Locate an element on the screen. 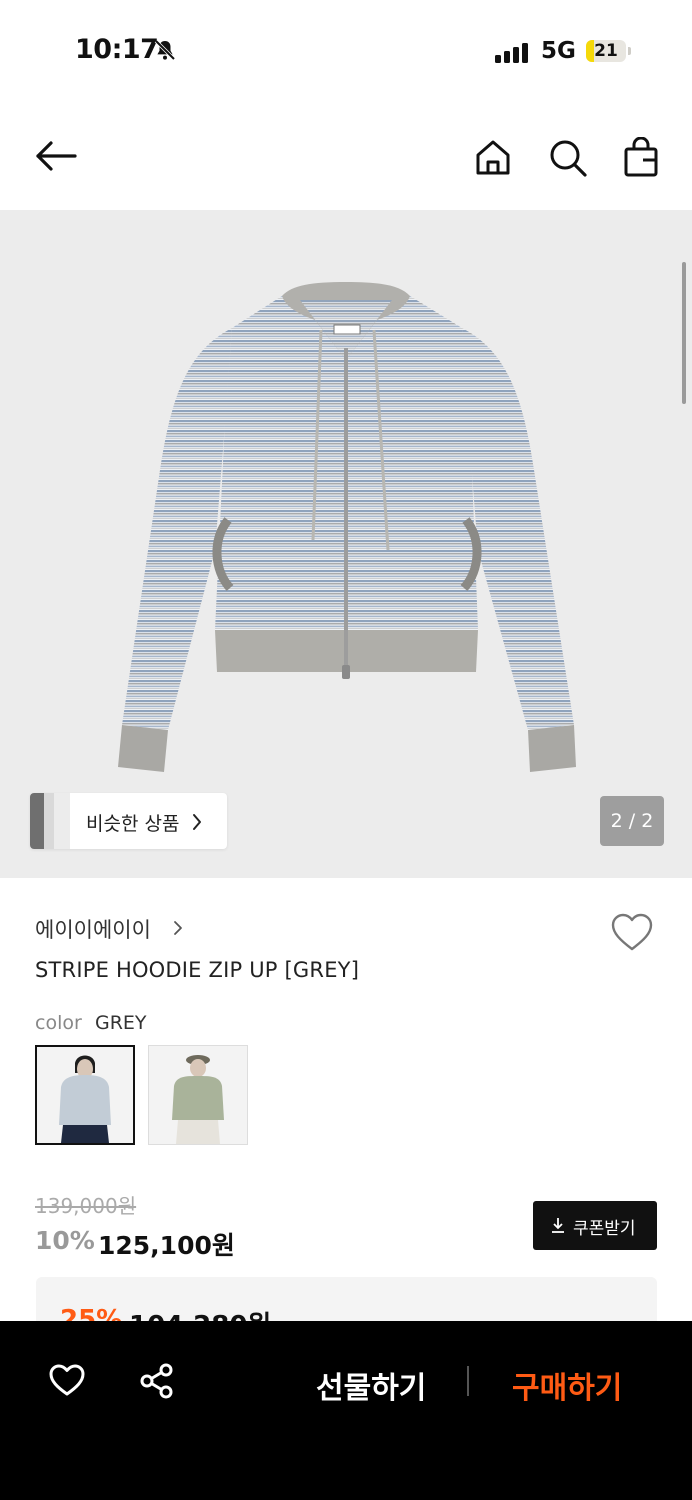  swatch-grey-image is located at coordinates (85, 1095).